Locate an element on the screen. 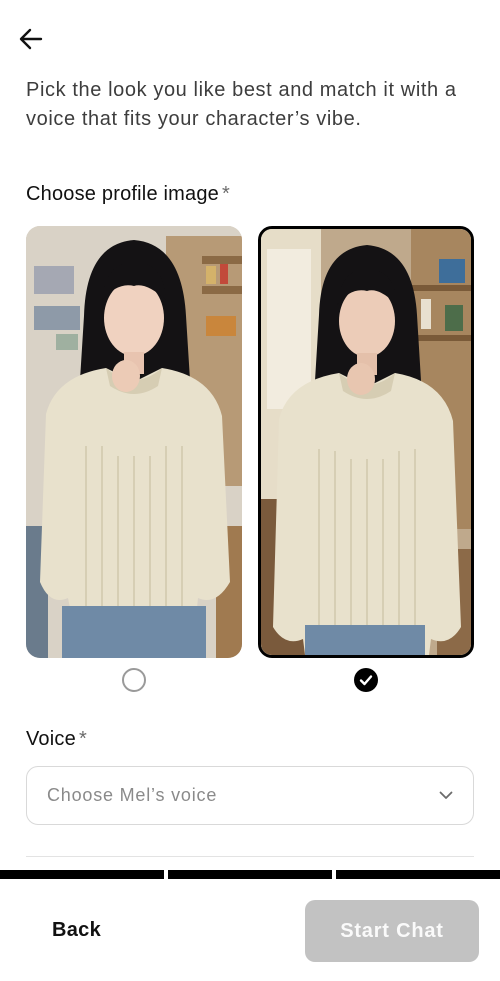 Image resolution: width=500 pixels, height=981 pixels. profile-image-label: Choose profile image * is located at coordinates (128, 194).